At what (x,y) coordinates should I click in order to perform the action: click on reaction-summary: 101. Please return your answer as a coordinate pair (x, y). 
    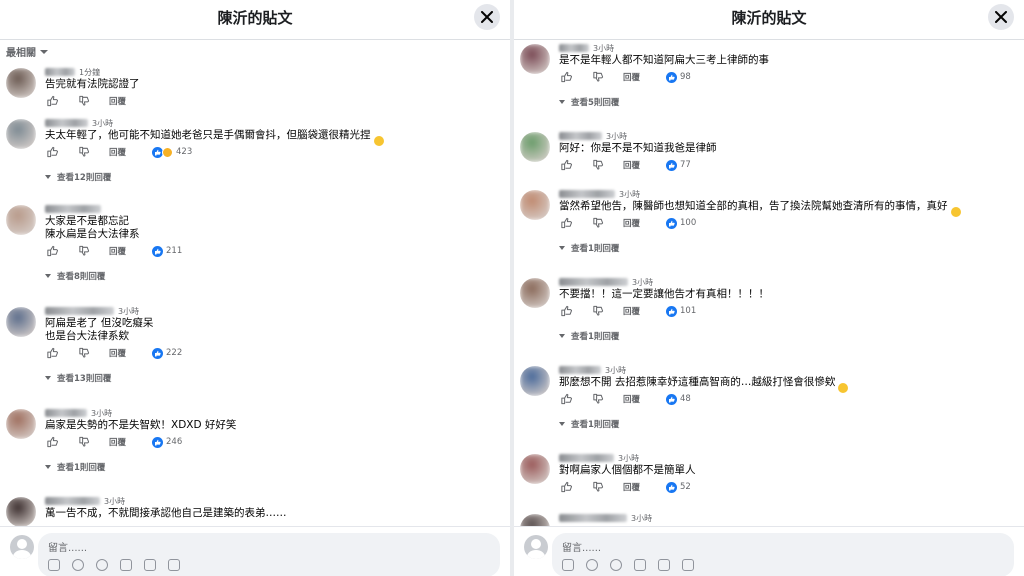
    Looking at the image, I should click on (681, 311).